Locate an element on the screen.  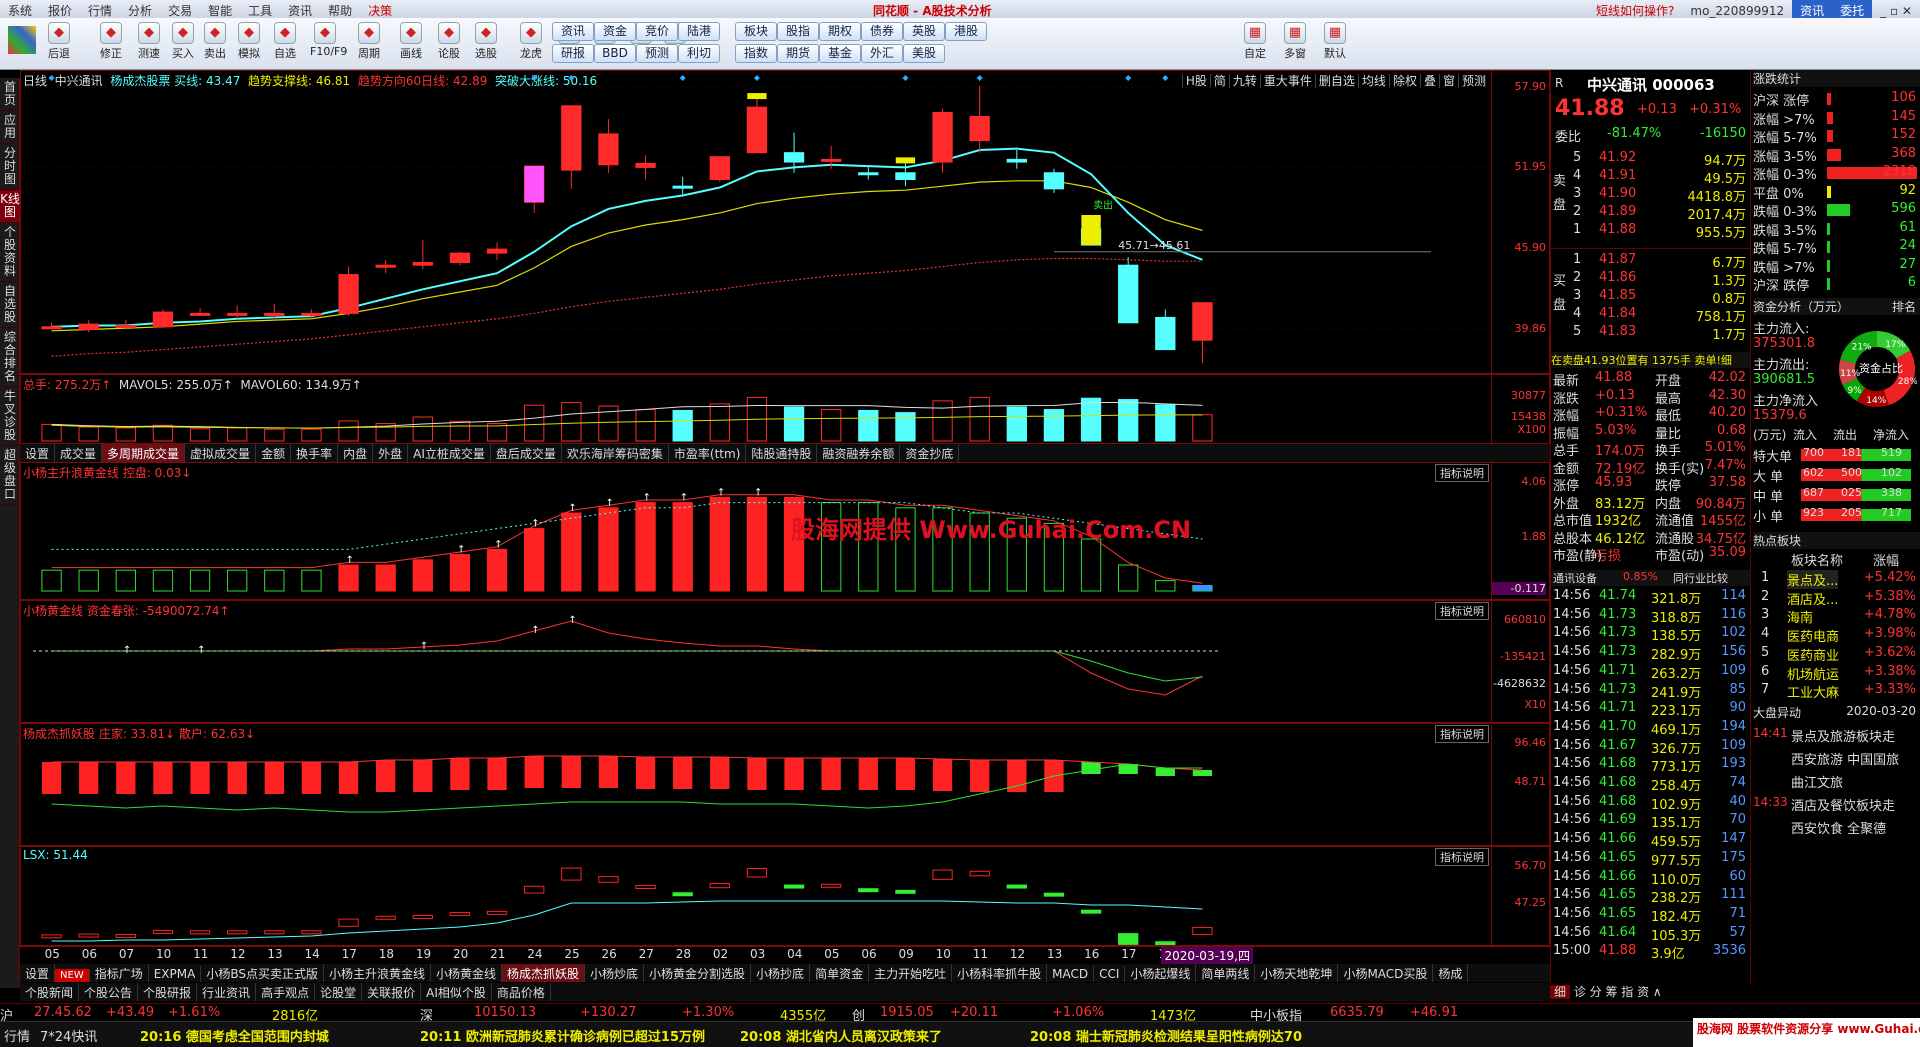
tab1-10: 欢乐海岸筹码密集 is located at coordinates (615, 453).